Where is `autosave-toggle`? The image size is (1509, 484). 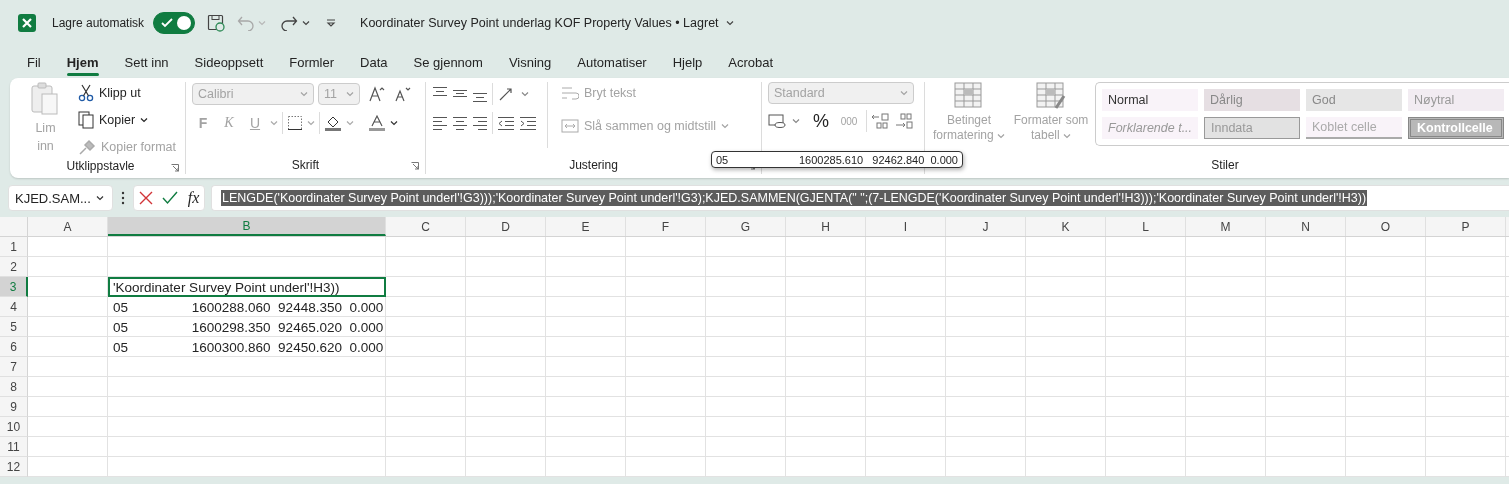 autosave-toggle is located at coordinates (174, 23).